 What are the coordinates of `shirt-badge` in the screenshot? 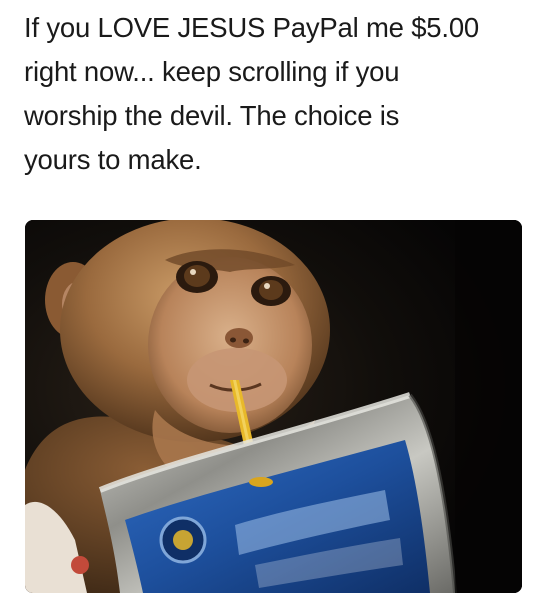 It's located at (80, 565).